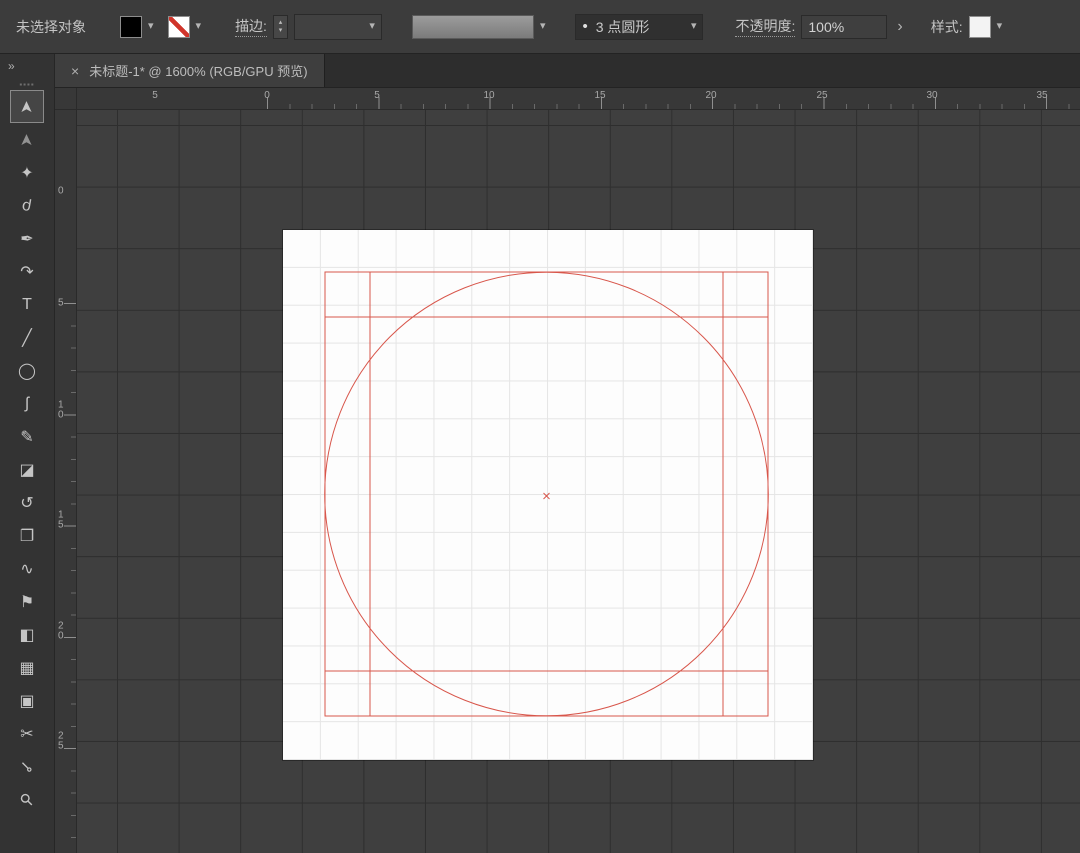 Image resolution: width=1080 pixels, height=853 pixels. Describe the element at coordinates (61, 409) in the screenshot. I see `ruler-left-number: 1 0` at that location.